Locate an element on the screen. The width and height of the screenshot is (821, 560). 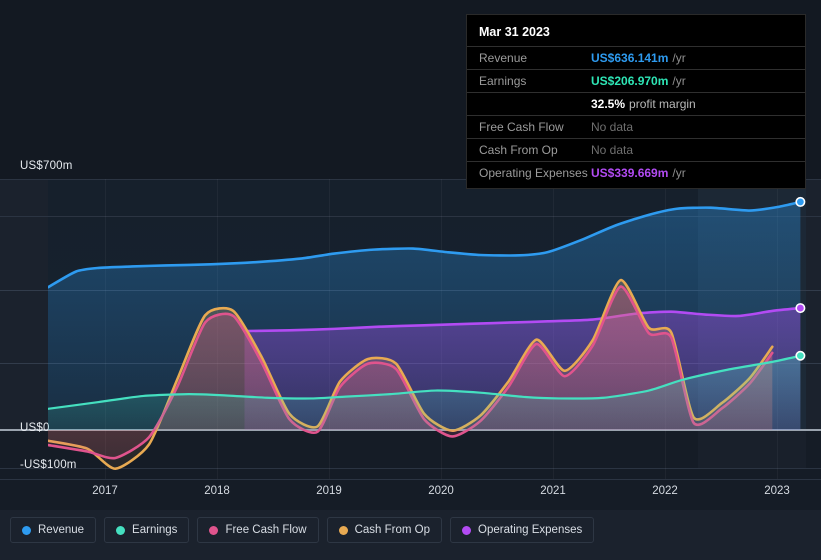
tooltip-row: 32.5% profit margin is located at coordinates (636, 103).